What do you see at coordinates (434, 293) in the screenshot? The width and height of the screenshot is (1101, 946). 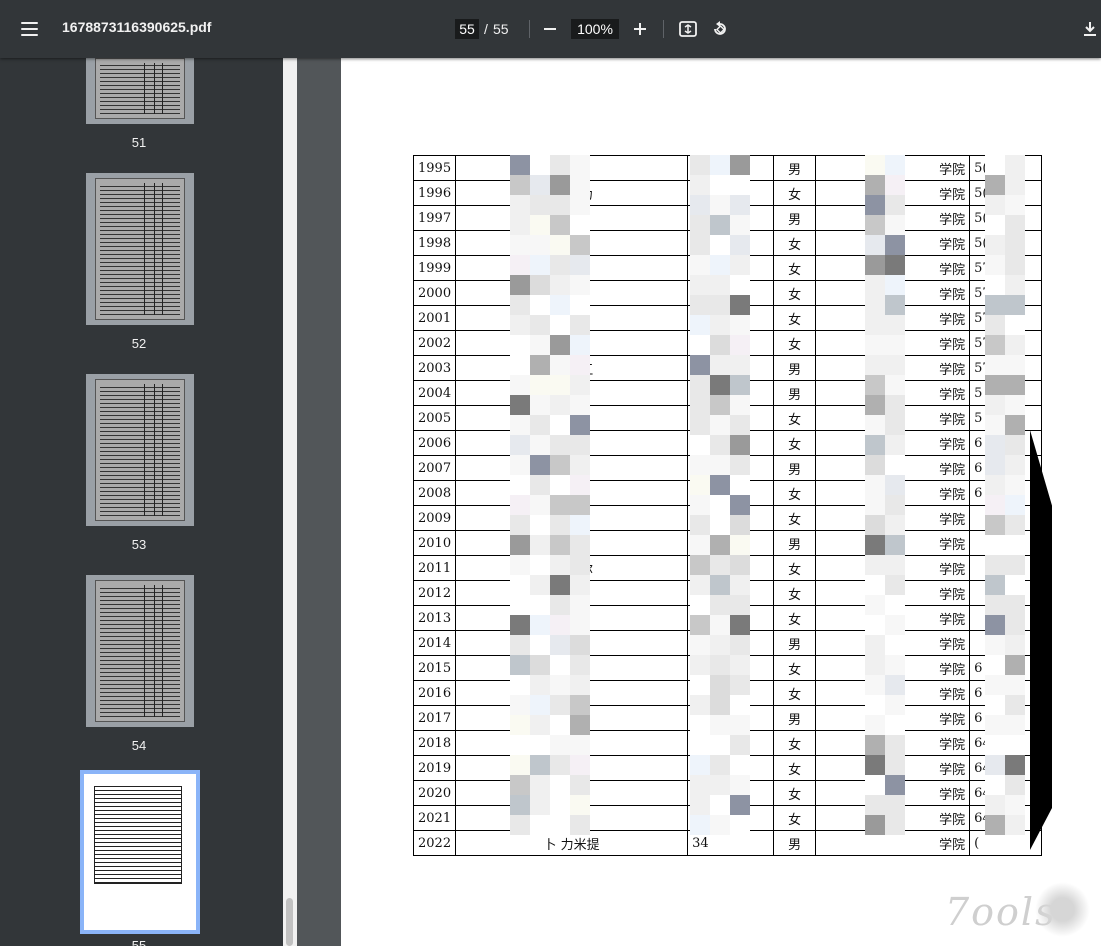 I see `table-cell-no: 2000` at bounding box center [434, 293].